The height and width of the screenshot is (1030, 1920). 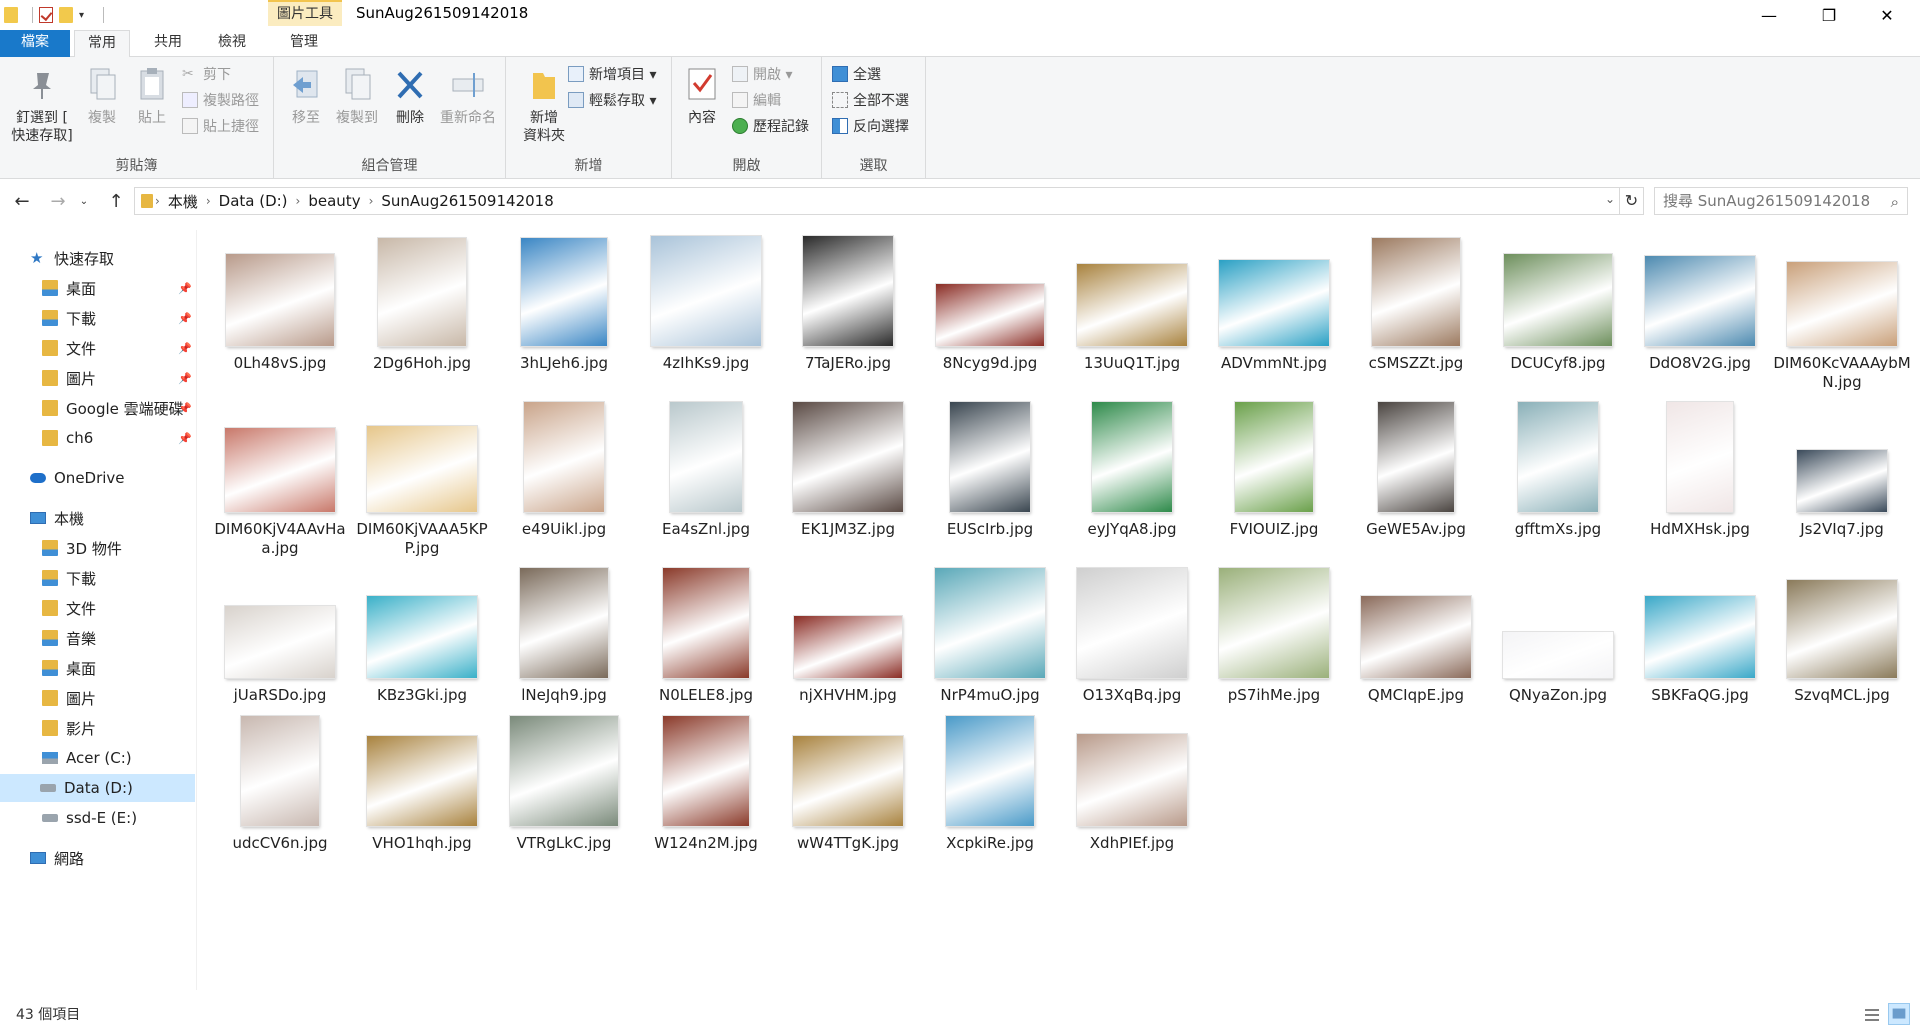 I want to click on file-item: 7TaJERo.jpg, so click(x=848, y=312).